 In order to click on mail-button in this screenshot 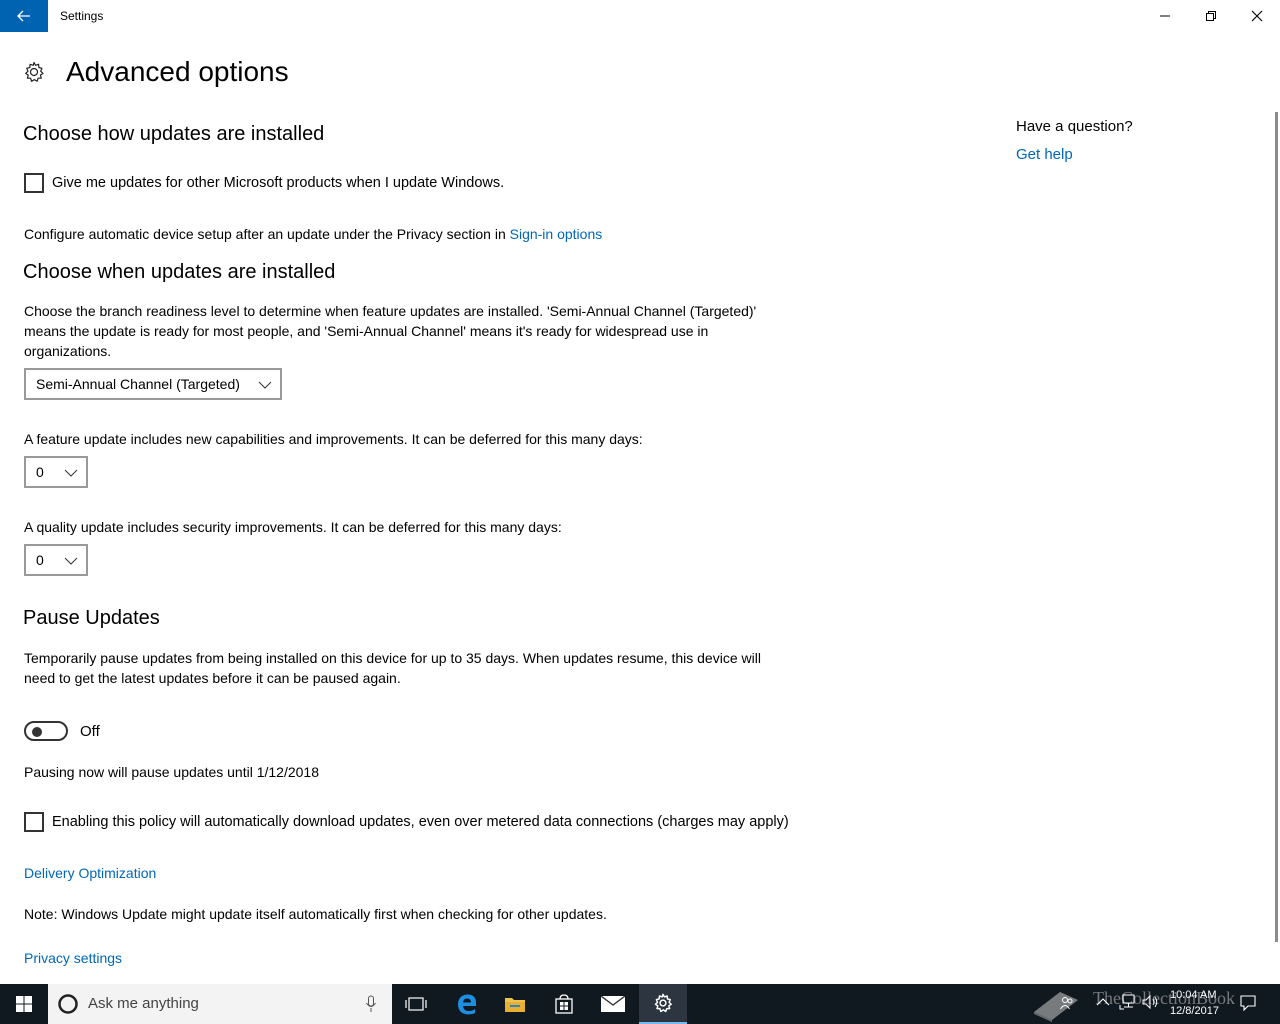, I will do `click(613, 1004)`.